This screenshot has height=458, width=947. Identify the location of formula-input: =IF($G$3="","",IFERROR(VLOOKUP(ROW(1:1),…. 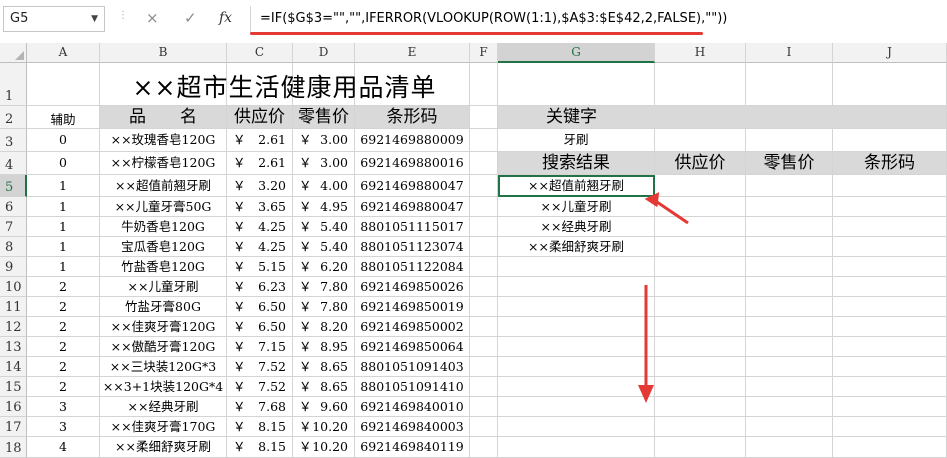
(598, 20).